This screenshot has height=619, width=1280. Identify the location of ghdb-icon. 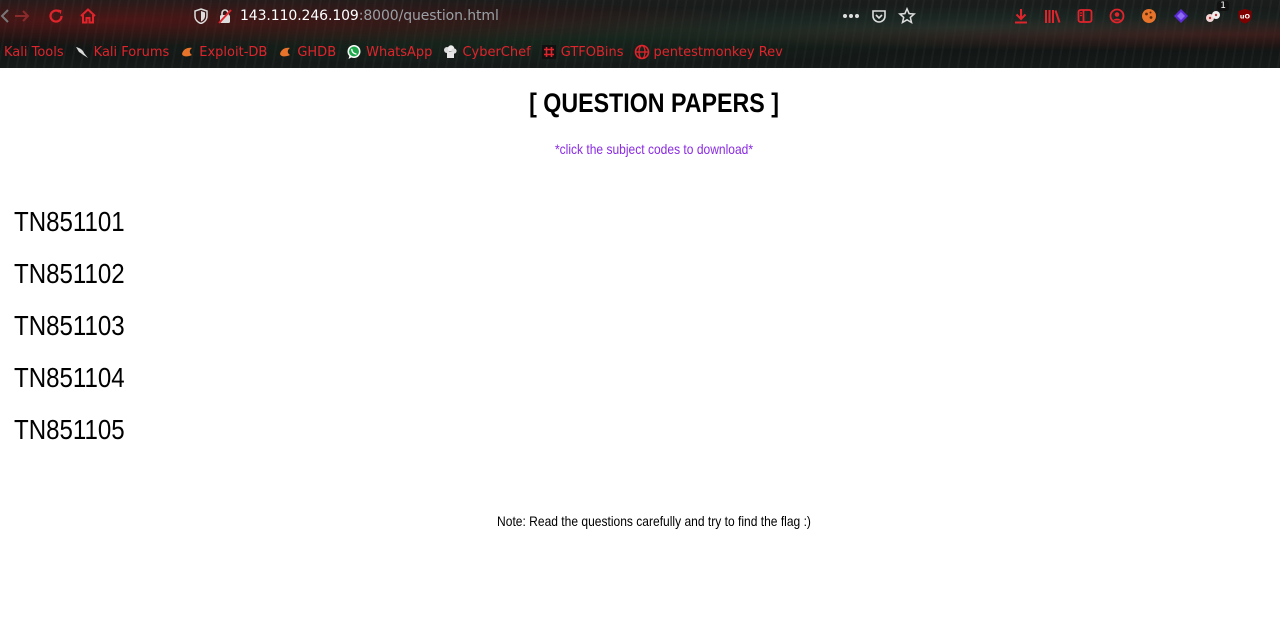
(285, 52).